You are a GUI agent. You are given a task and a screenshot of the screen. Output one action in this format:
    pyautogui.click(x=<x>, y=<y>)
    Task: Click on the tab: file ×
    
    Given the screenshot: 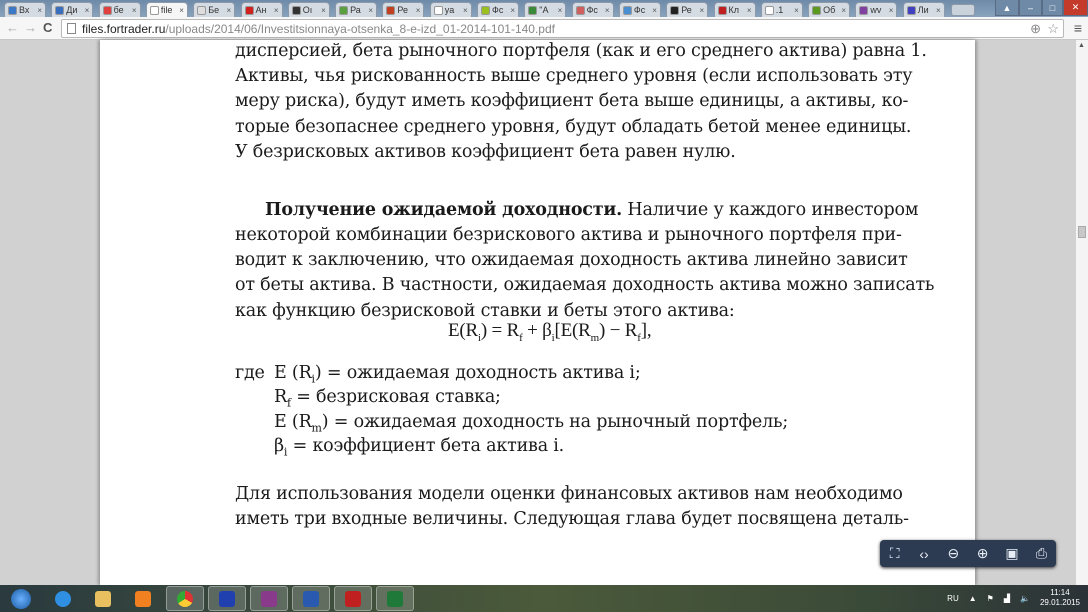 What is the action you would take?
    pyautogui.click(x=166, y=9)
    